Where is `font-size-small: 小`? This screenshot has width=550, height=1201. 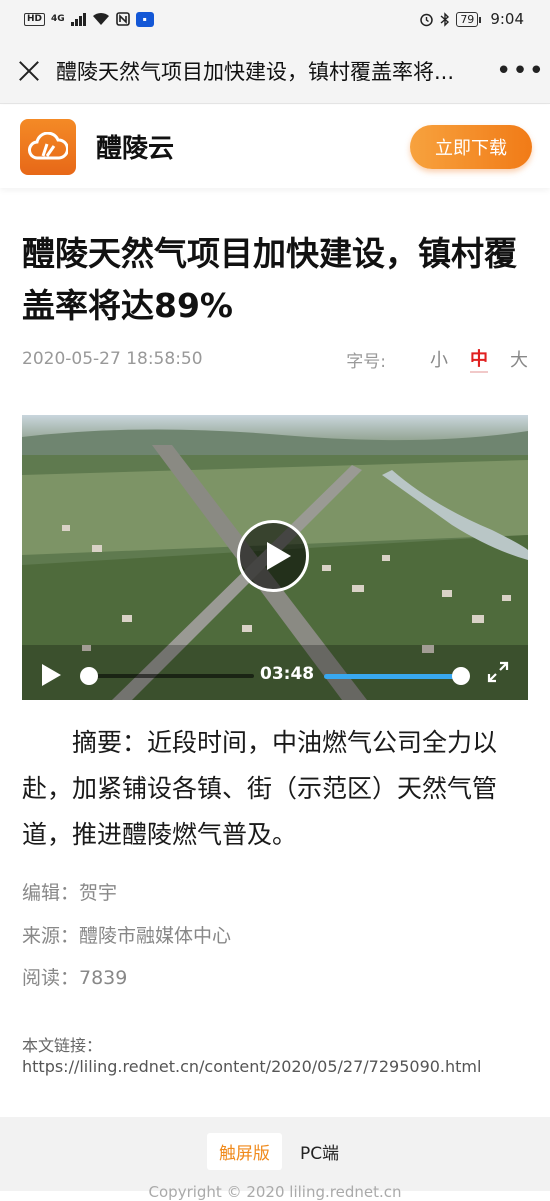 font-size-small: 小 is located at coordinates (439, 359).